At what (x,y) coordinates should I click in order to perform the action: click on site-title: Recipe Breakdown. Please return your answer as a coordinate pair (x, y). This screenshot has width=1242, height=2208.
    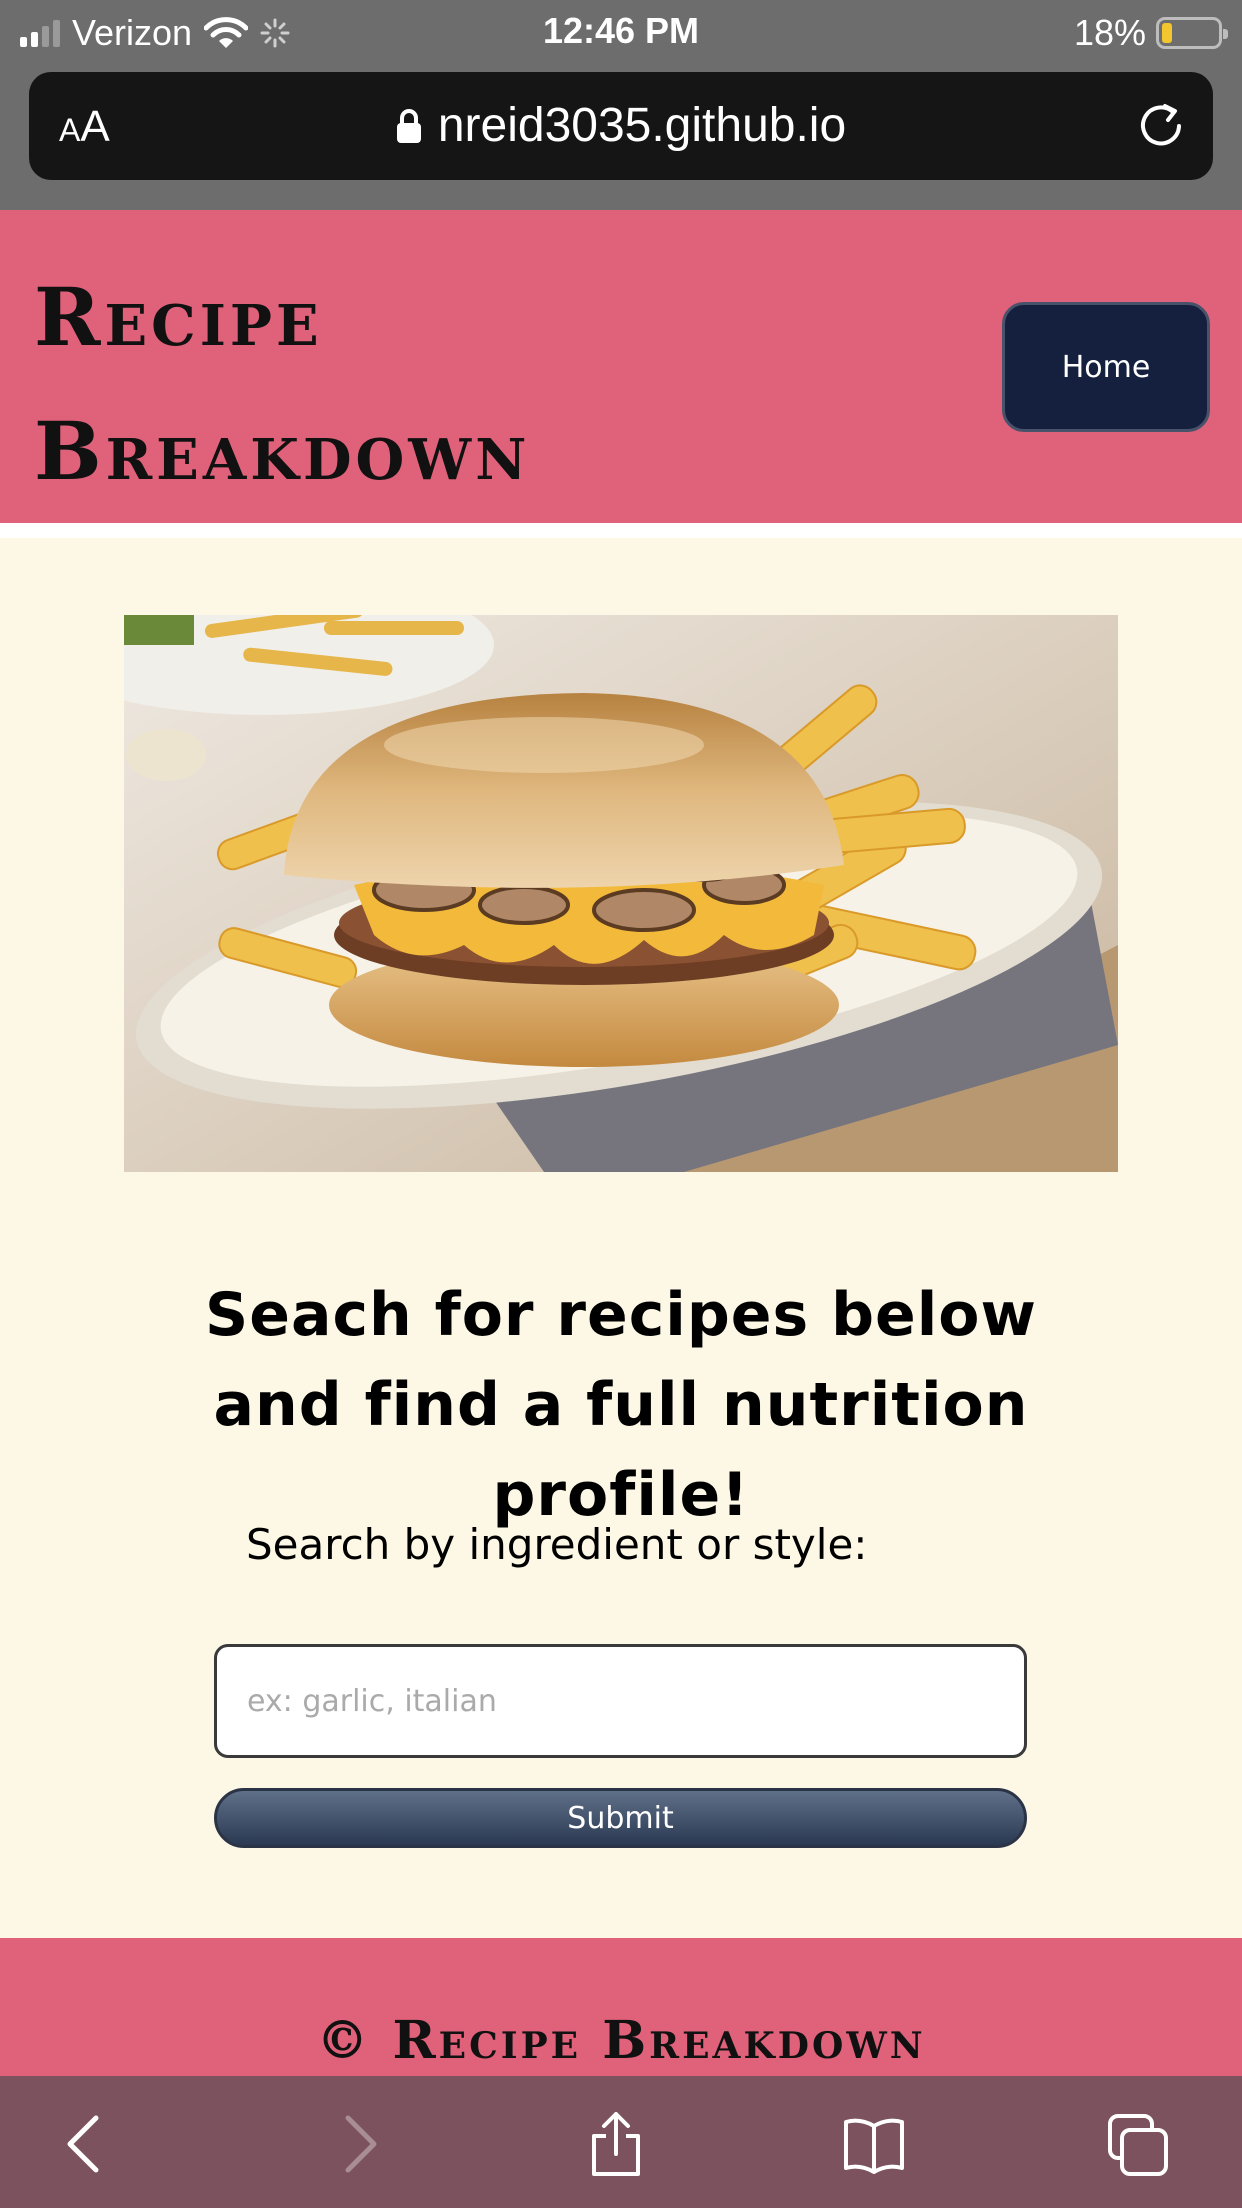
    Looking at the image, I should click on (282, 384).